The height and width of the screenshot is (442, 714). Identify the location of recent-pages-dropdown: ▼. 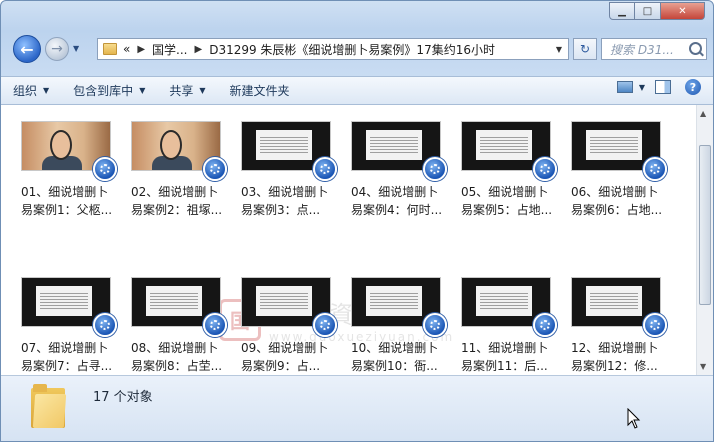
(76, 48).